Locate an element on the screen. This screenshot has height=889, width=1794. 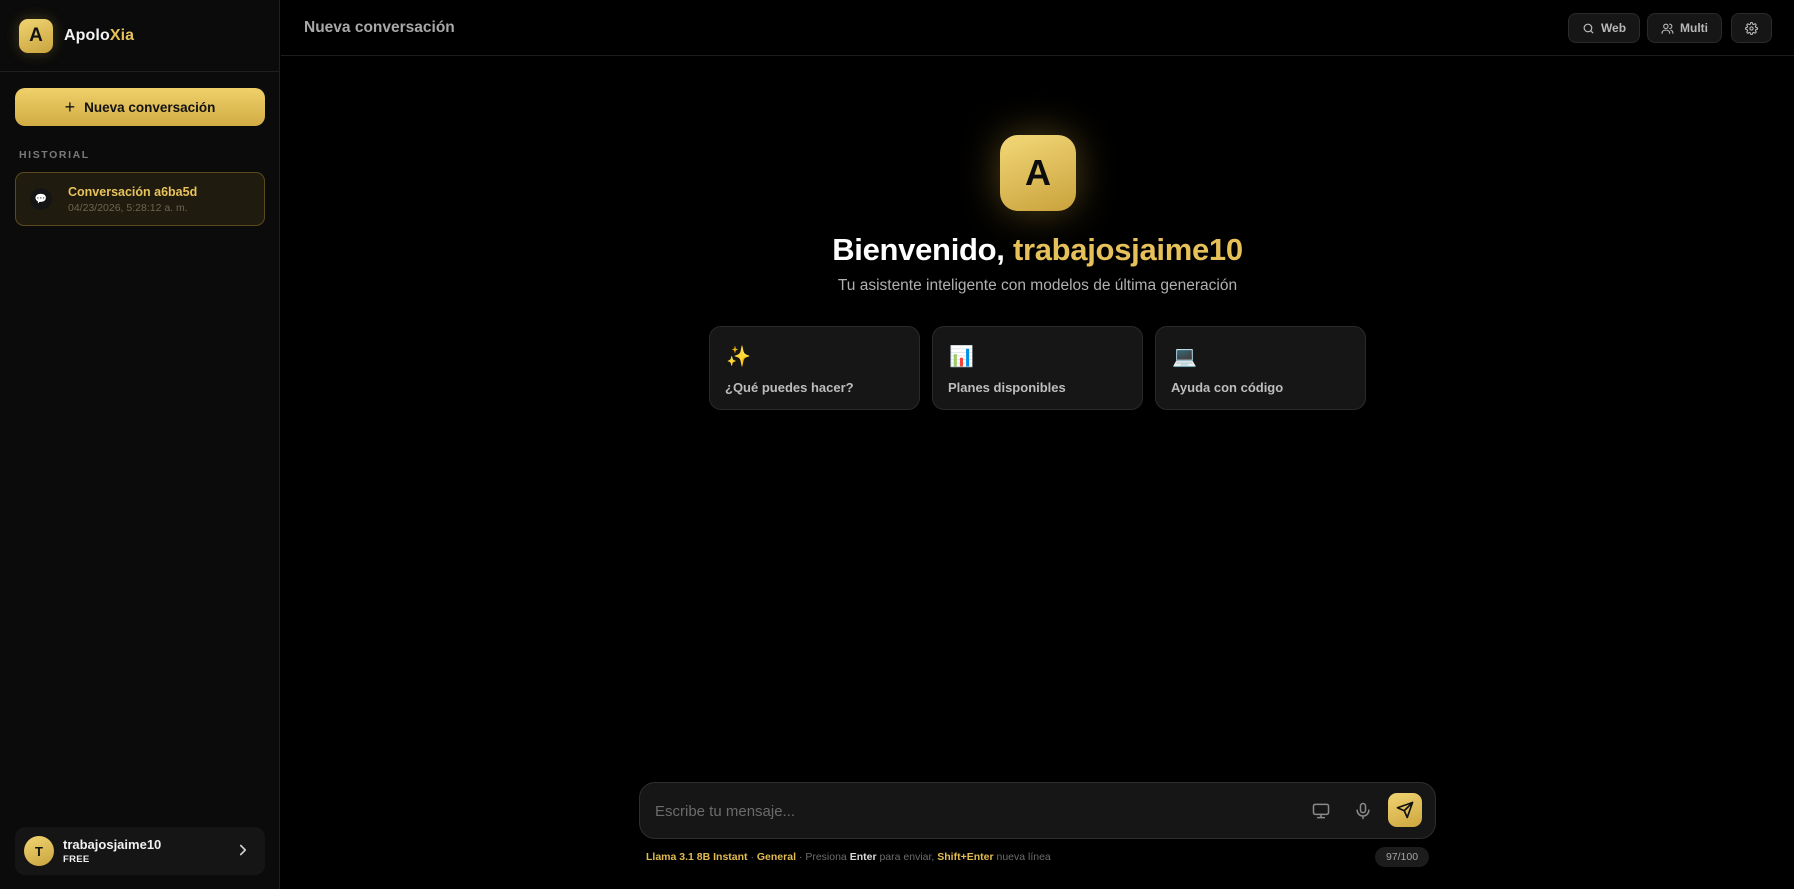
welcome-username: trabajosjaime10 is located at coordinates (1127, 249).